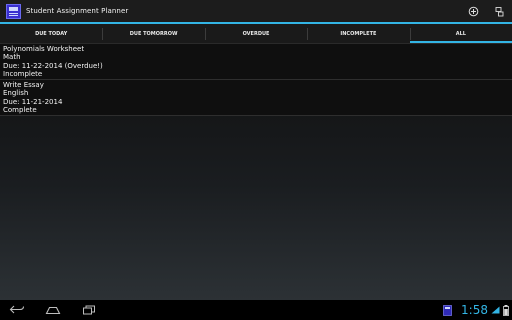 This screenshot has height=320, width=512. What do you see at coordinates (153, 33) in the screenshot?
I see `tab-due-tomorrow: DUE TOMORROW` at bounding box center [153, 33].